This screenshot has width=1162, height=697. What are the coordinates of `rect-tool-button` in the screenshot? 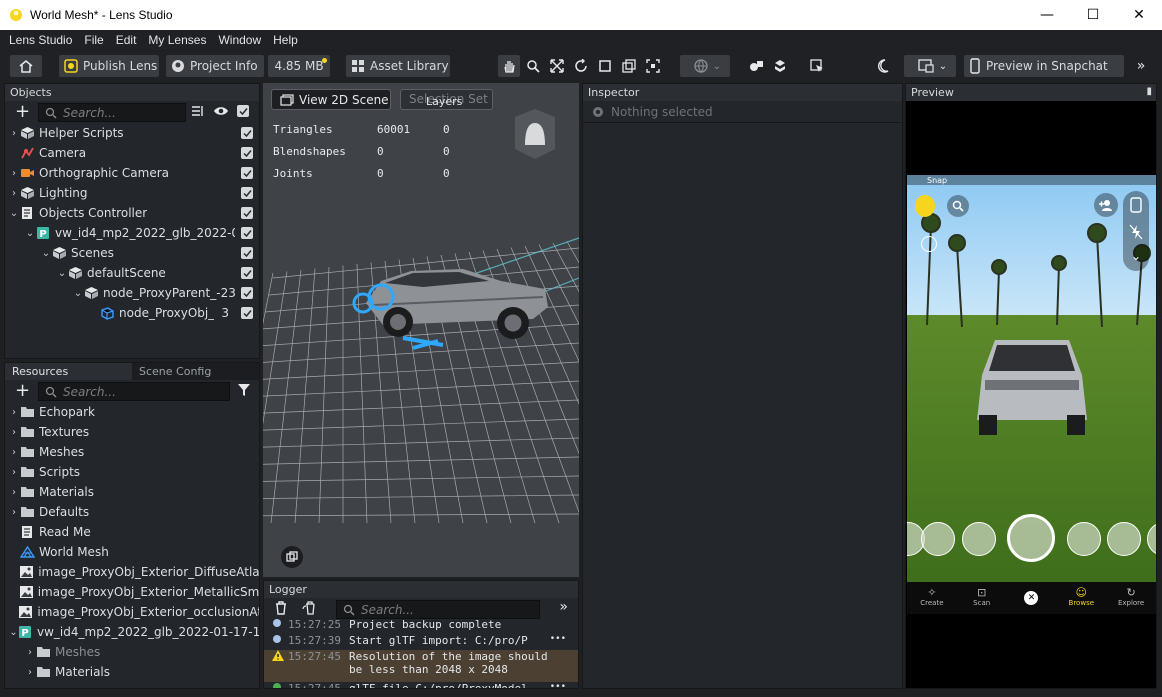 It's located at (629, 66).